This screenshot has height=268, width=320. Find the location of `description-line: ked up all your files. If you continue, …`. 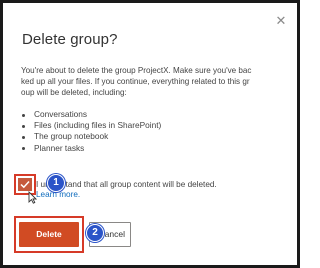

description-line: ked up all your files. If you continue, … is located at coordinates (135, 82).